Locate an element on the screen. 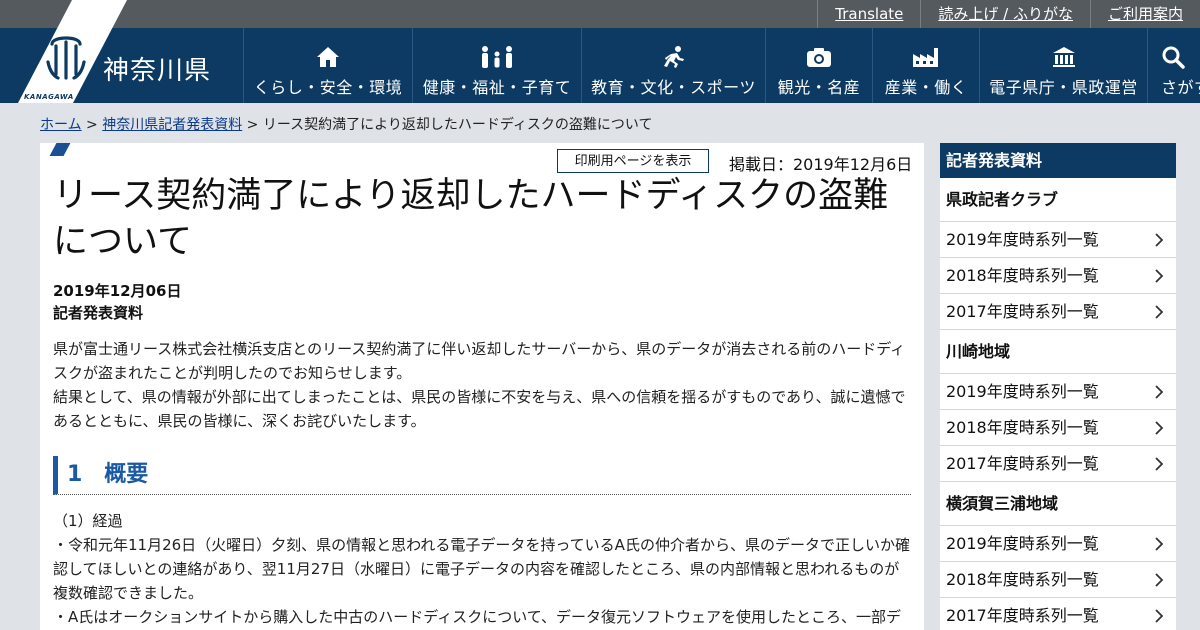 The height and width of the screenshot is (630, 1200). nav-industry-work: 産業・働く is located at coordinates (925, 65).